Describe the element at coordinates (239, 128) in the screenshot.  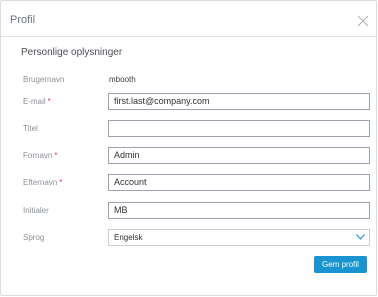
I see `title-field` at that location.